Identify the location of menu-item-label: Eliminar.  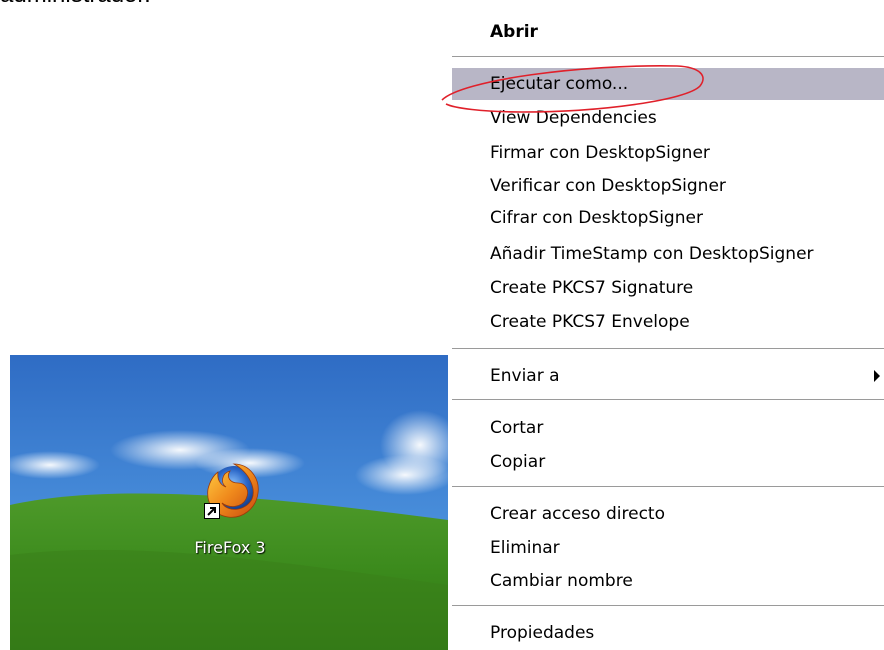
(525, 548).